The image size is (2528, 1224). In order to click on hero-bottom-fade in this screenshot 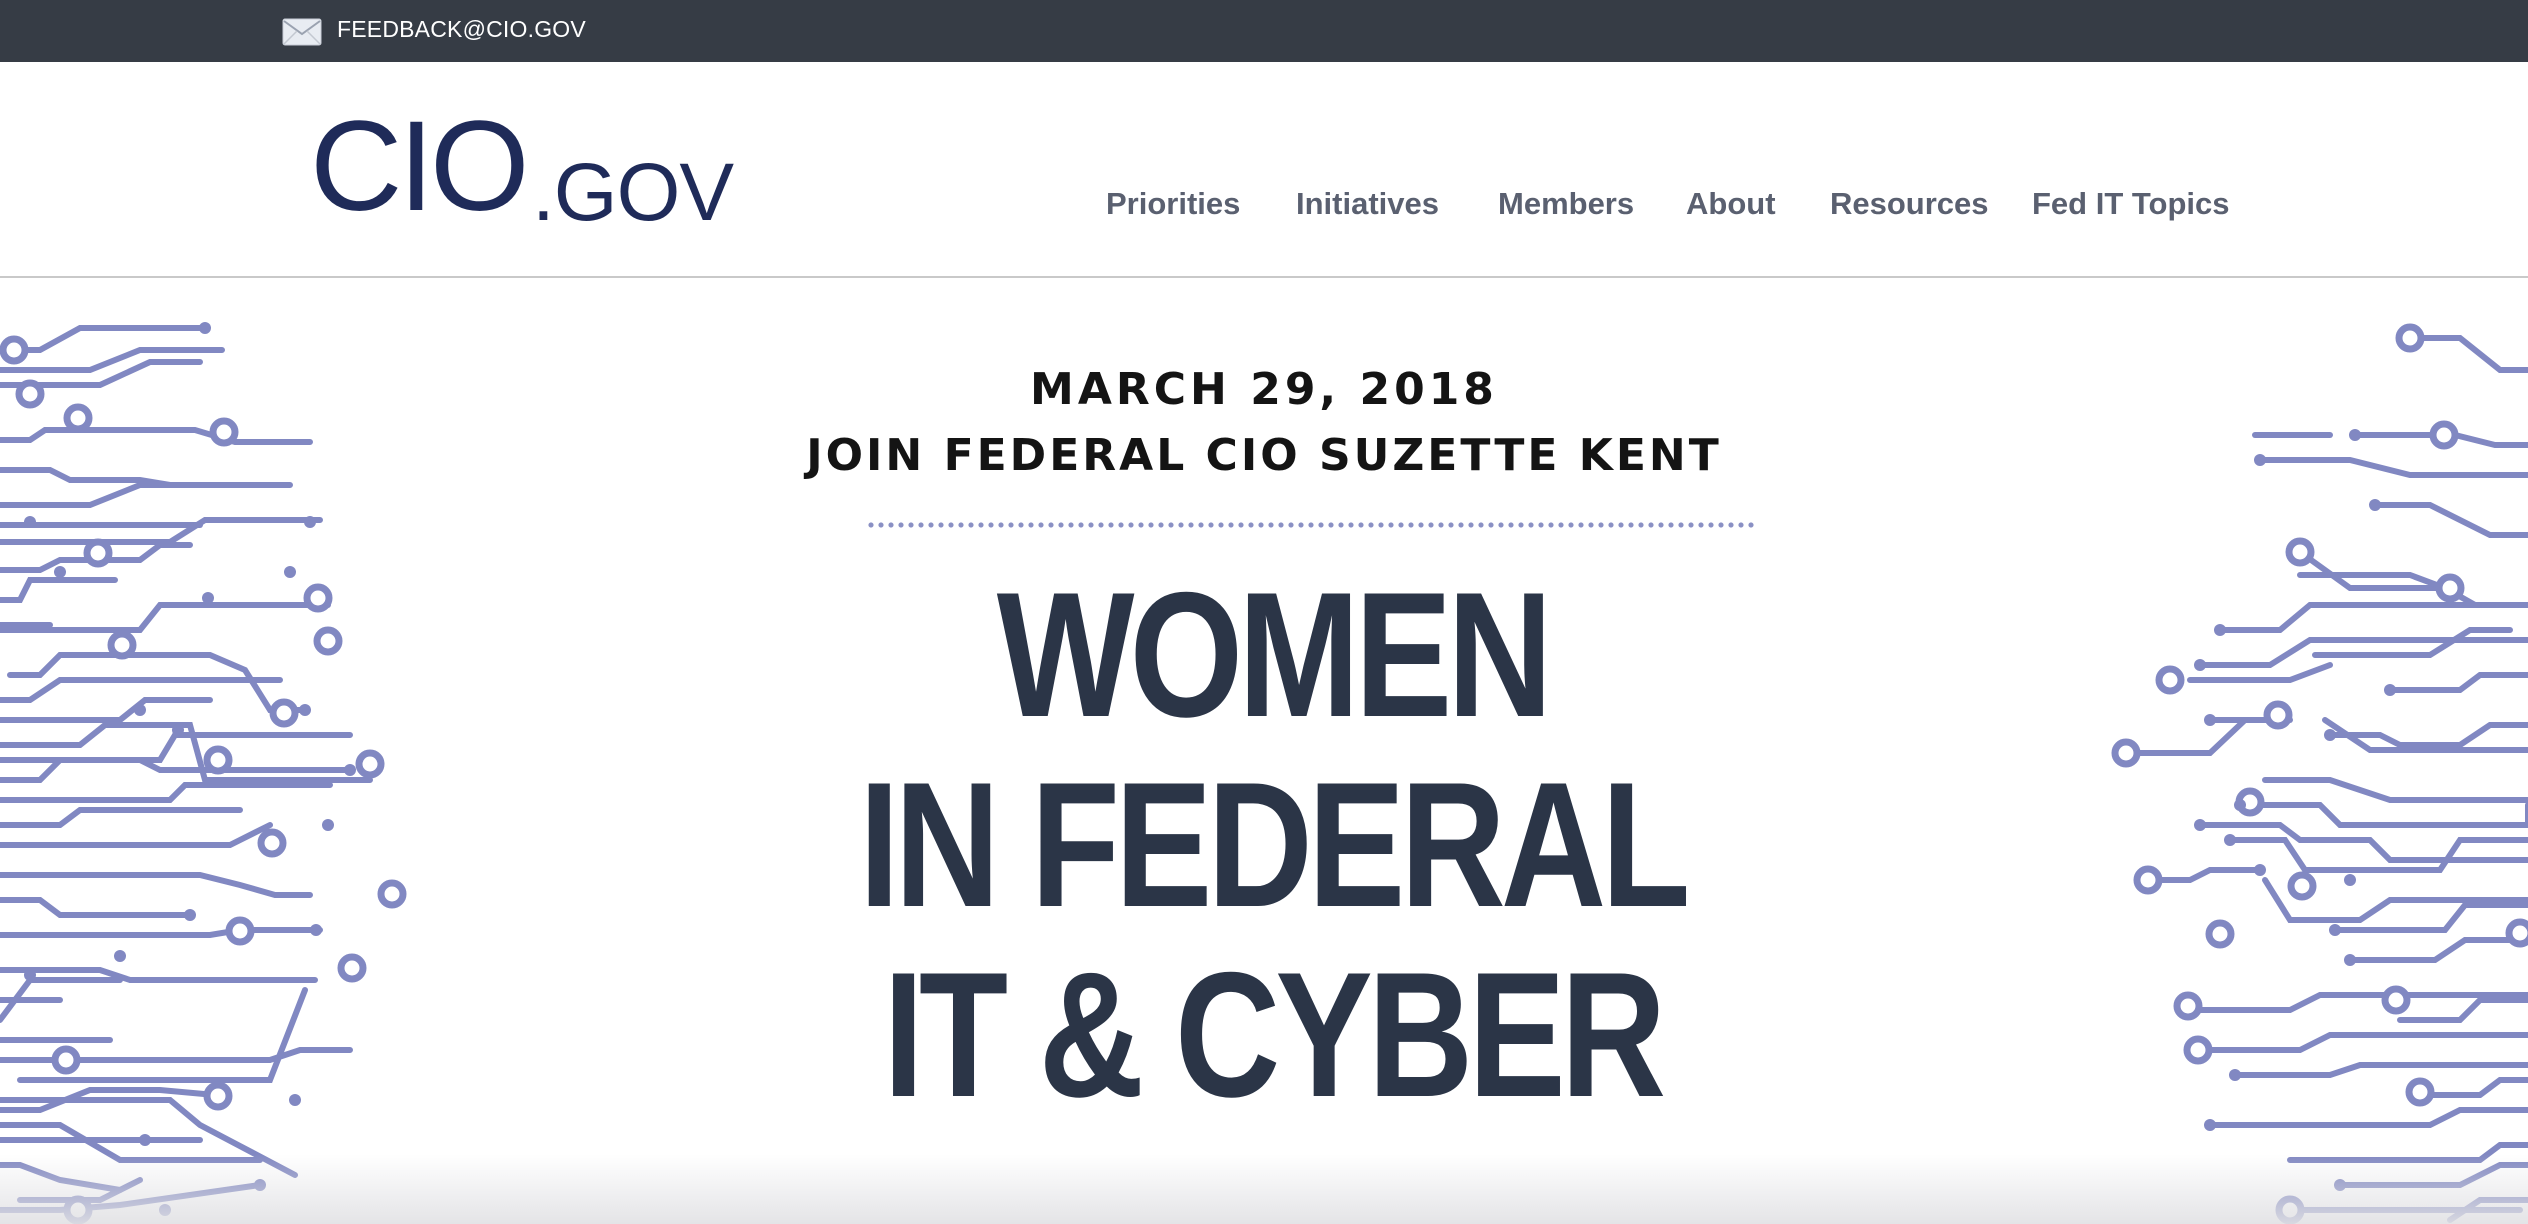, I will do `click(1264, 1189)`.